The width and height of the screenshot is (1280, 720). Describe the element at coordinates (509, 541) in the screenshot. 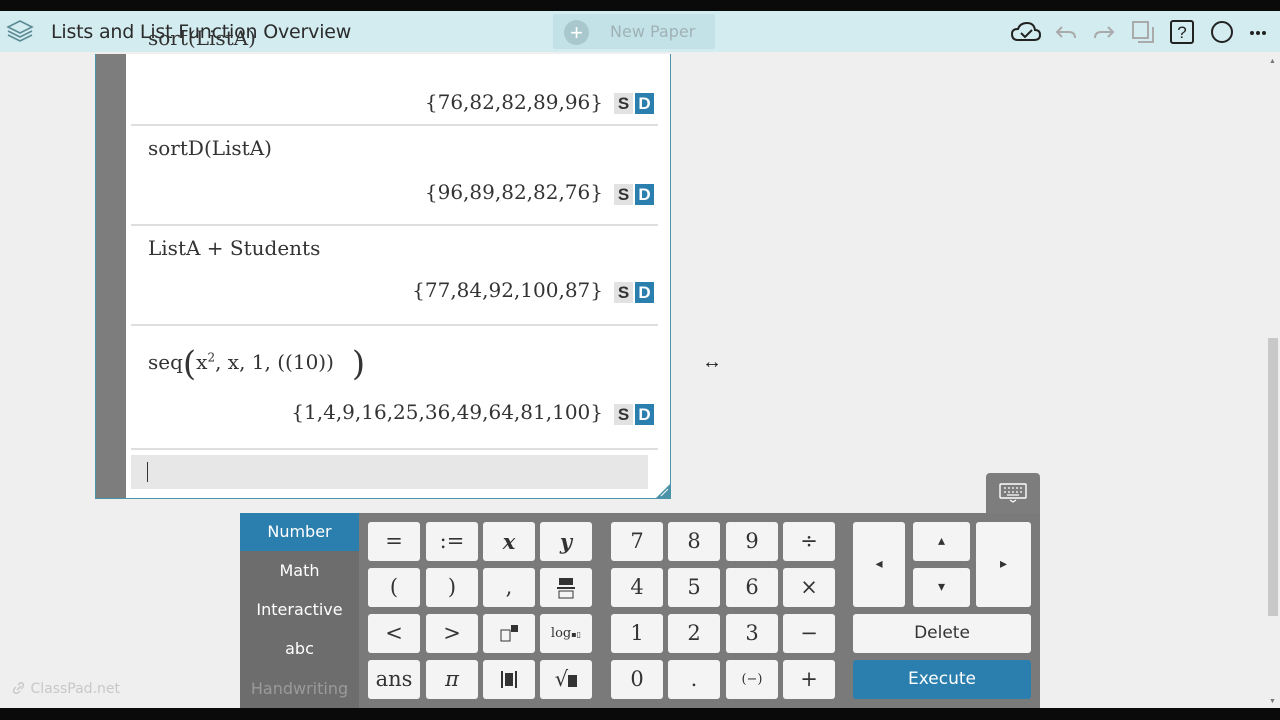

I see `key-x: x` at that location.